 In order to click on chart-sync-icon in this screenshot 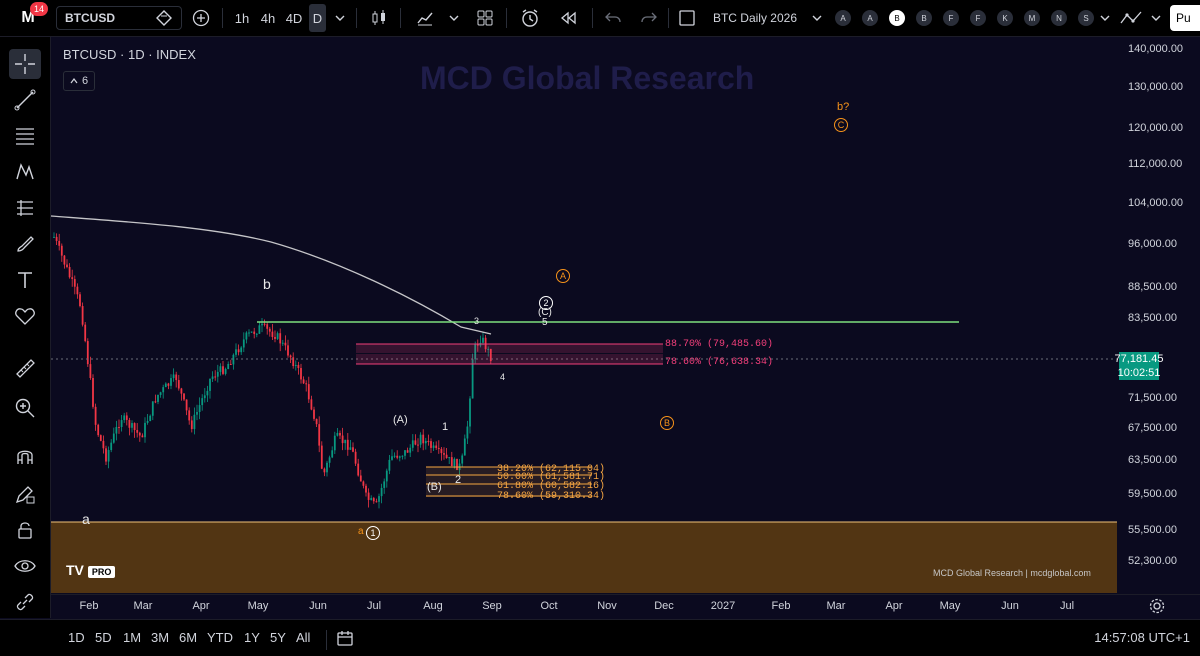, I will do `click(1131, 18)`.